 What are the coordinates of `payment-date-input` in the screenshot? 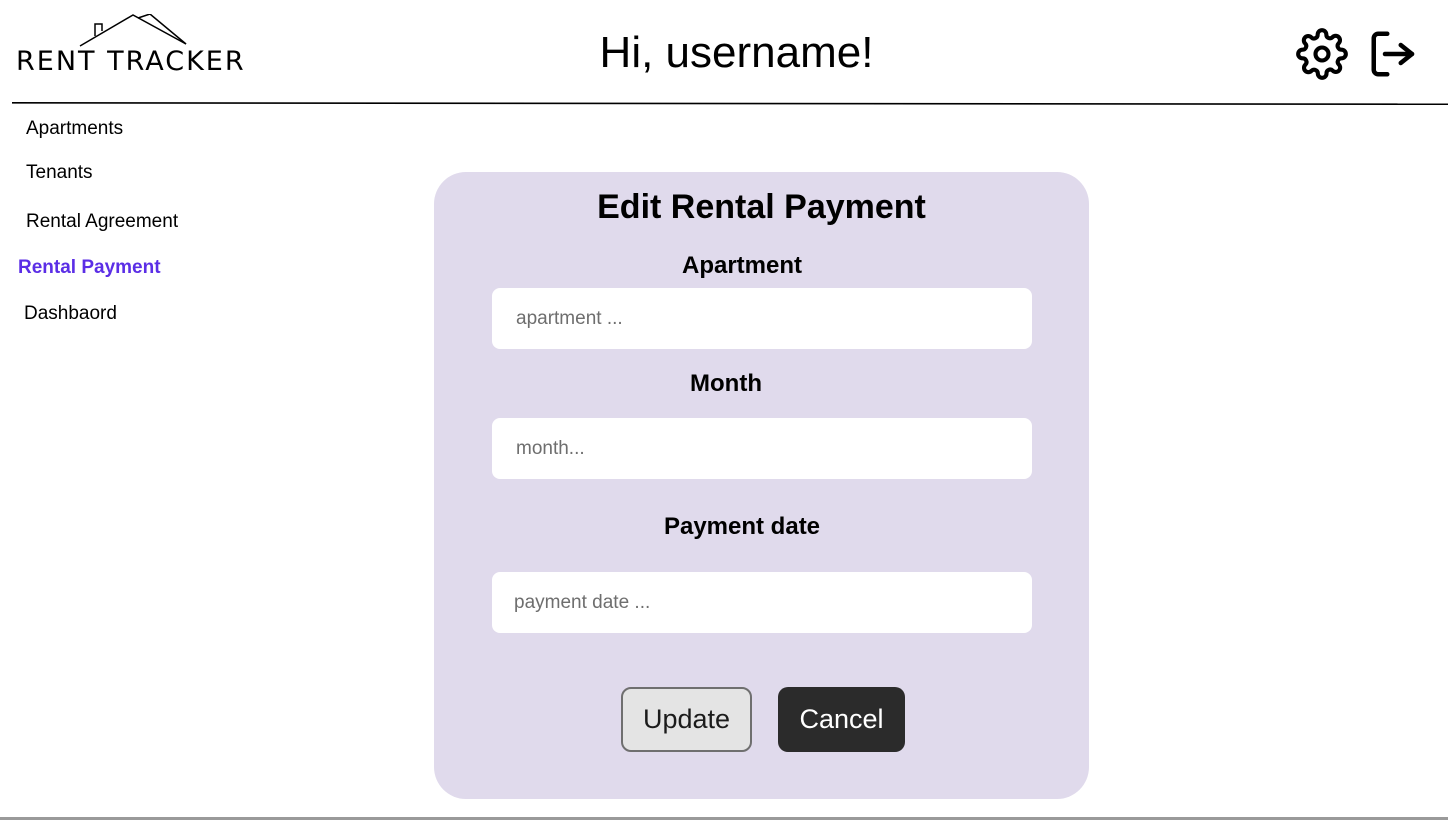 It's located at (762, 602).